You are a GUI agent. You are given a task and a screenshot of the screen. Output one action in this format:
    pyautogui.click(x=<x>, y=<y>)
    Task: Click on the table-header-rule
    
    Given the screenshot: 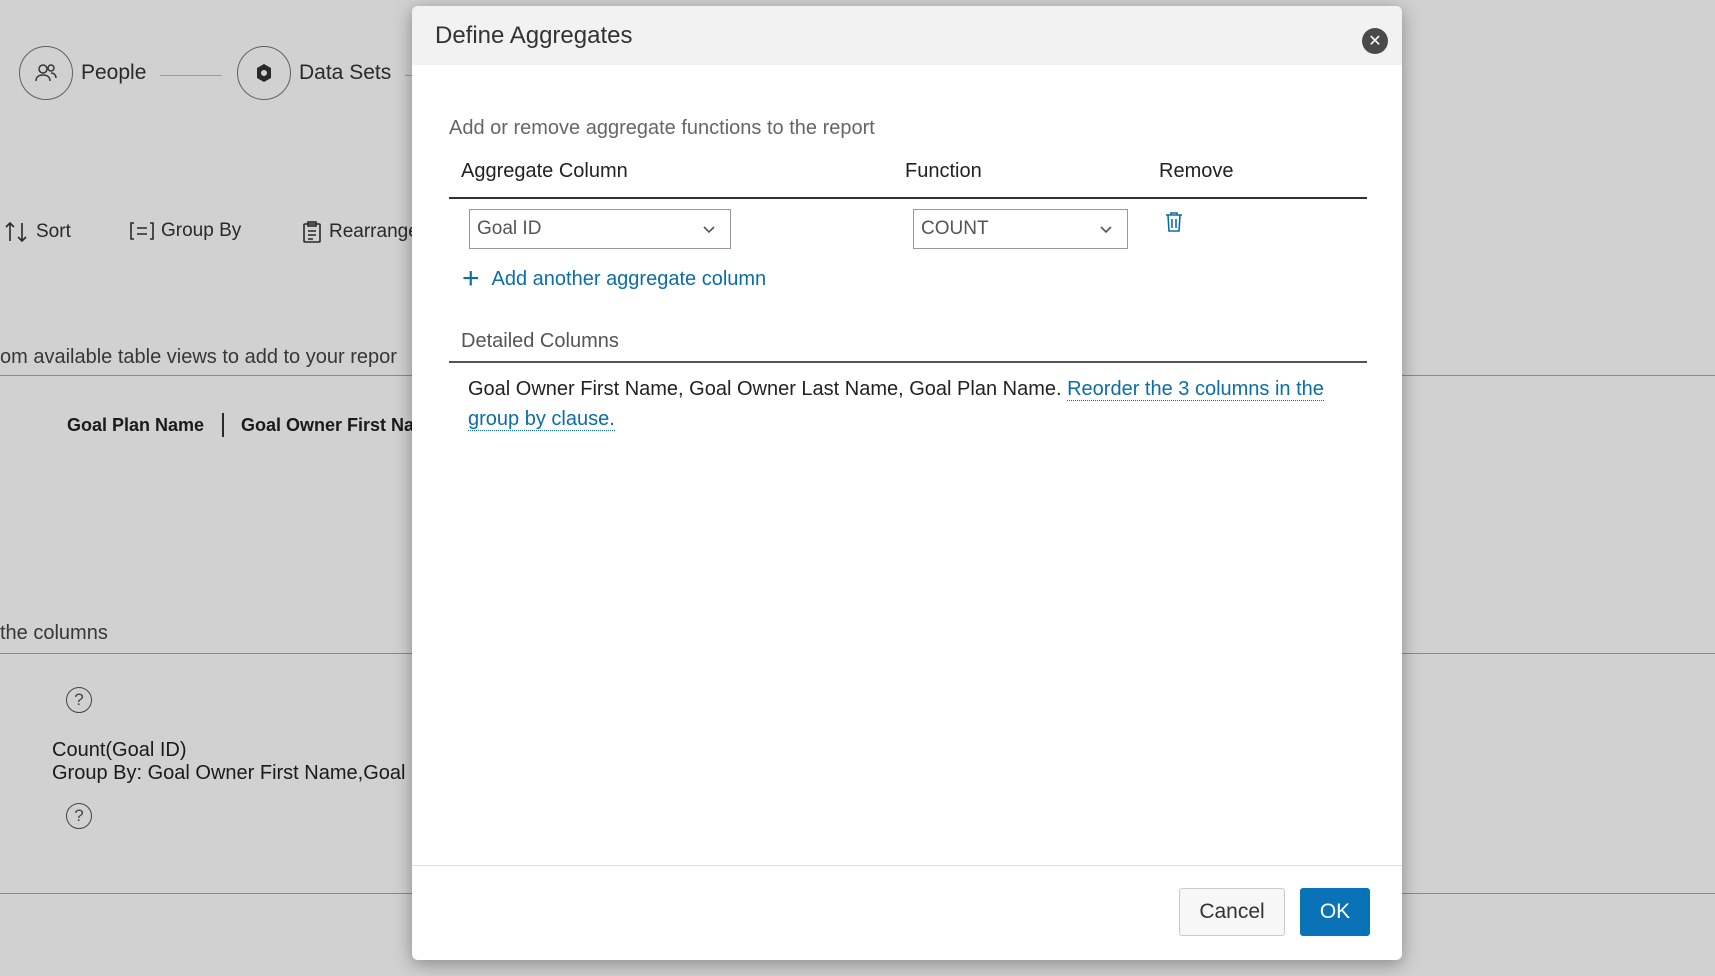 What is the action you would take?
    pyautogui.click(x=908, y=198)
    